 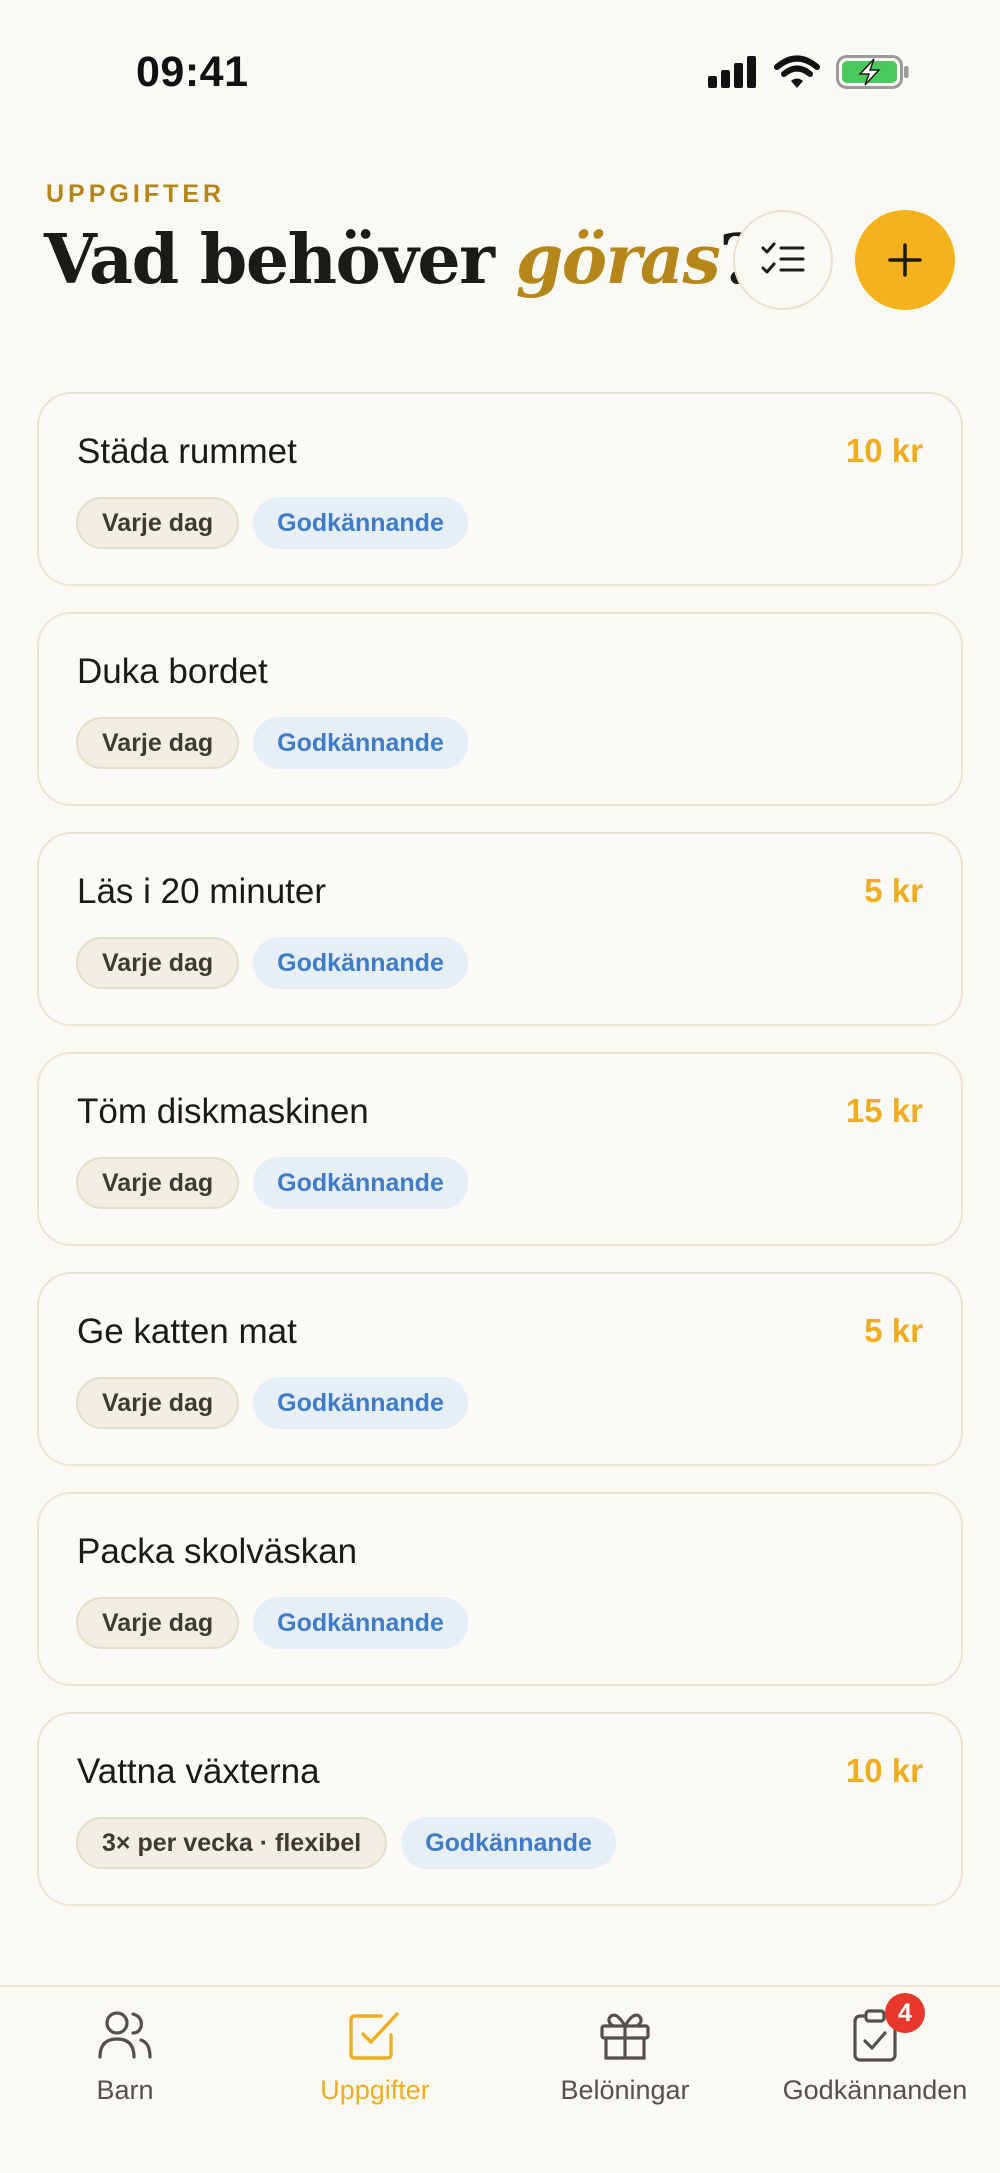 What do you see at coordinates (223, 1111) in the screenshot?
I see `task-name: Töm diskmaskinen` at bounding box center [223, 1111].